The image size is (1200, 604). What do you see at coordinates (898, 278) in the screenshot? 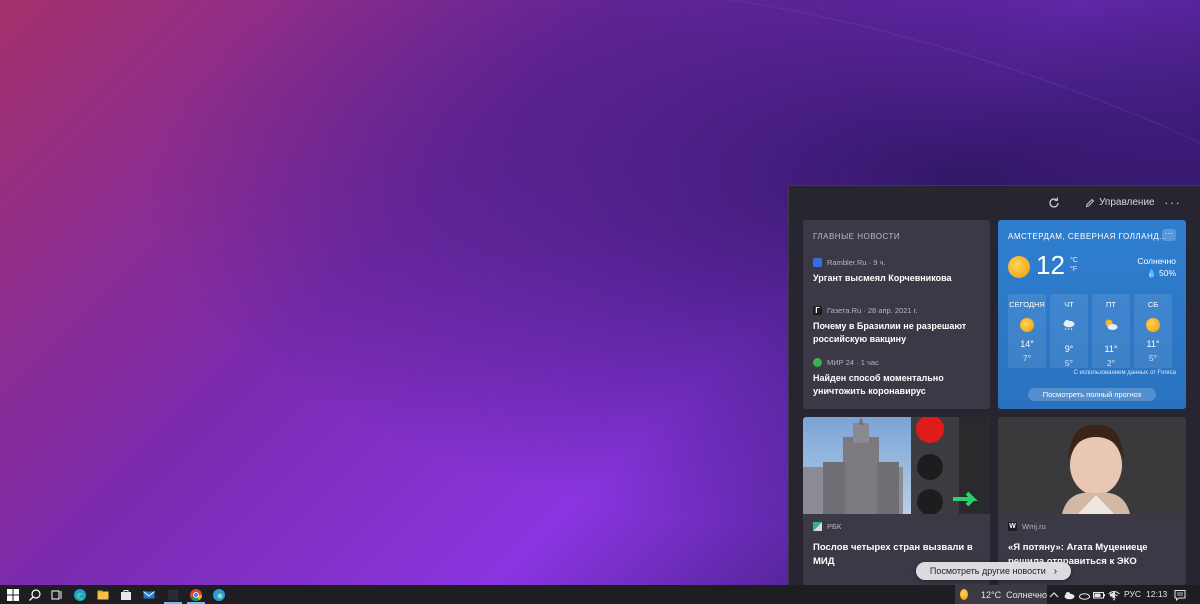
I see `news-headline: Ургант высмеял Корчевникова` at bounding box center [898, 278].